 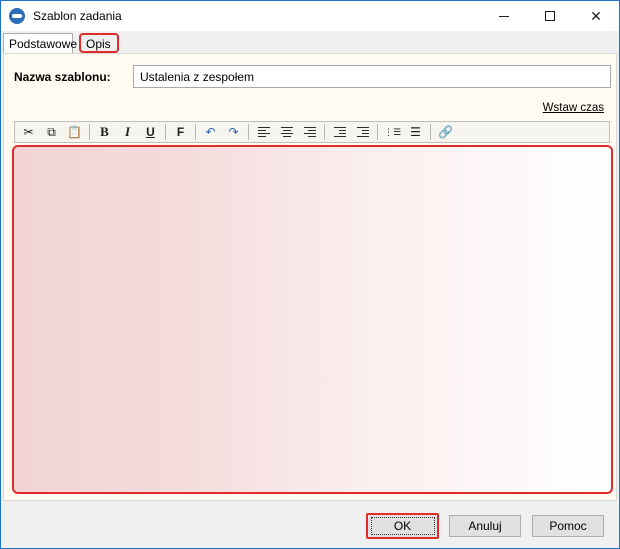 I want to click on ok-button: OK, so click(x=402, y=526).